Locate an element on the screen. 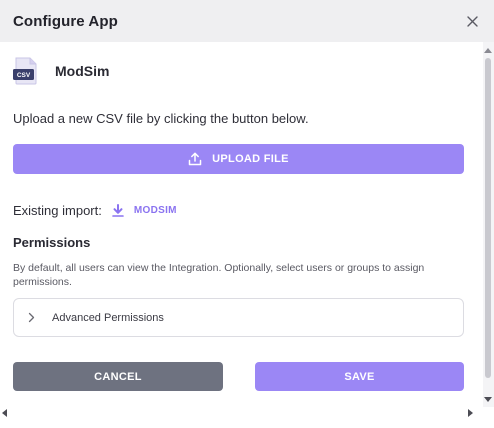  save-label: SAVE is located at coordinates (359, 376).